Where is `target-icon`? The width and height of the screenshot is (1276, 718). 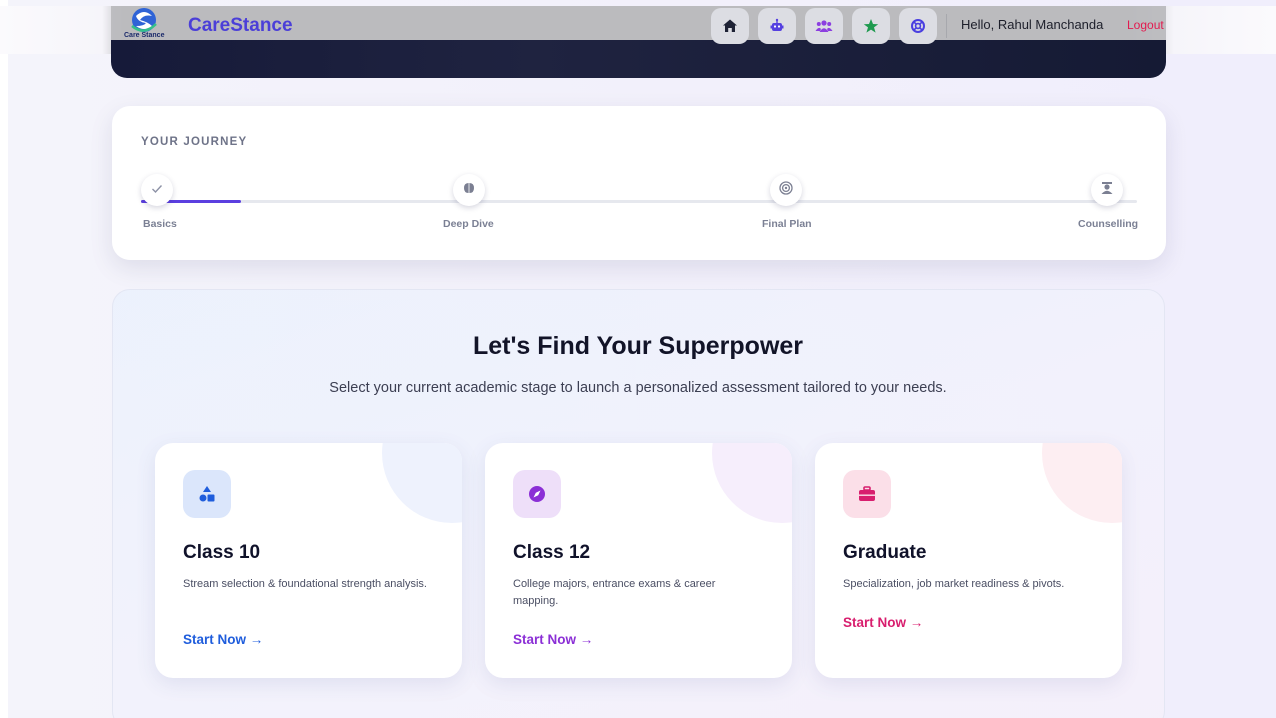 target-icon is located at coordinates (786, 190).